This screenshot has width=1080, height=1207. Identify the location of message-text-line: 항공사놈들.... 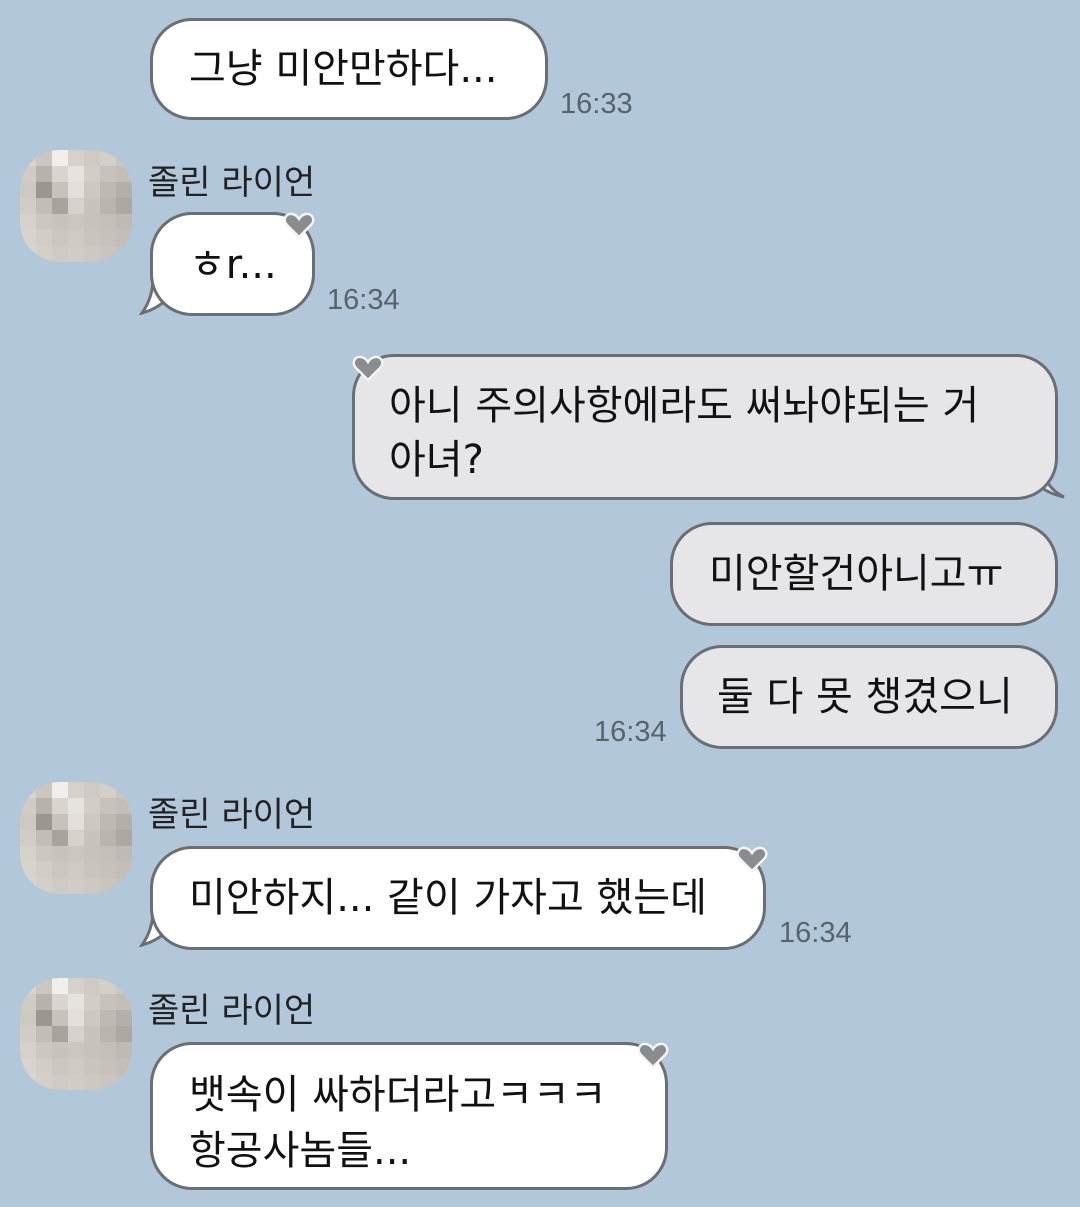
(300, 1151).